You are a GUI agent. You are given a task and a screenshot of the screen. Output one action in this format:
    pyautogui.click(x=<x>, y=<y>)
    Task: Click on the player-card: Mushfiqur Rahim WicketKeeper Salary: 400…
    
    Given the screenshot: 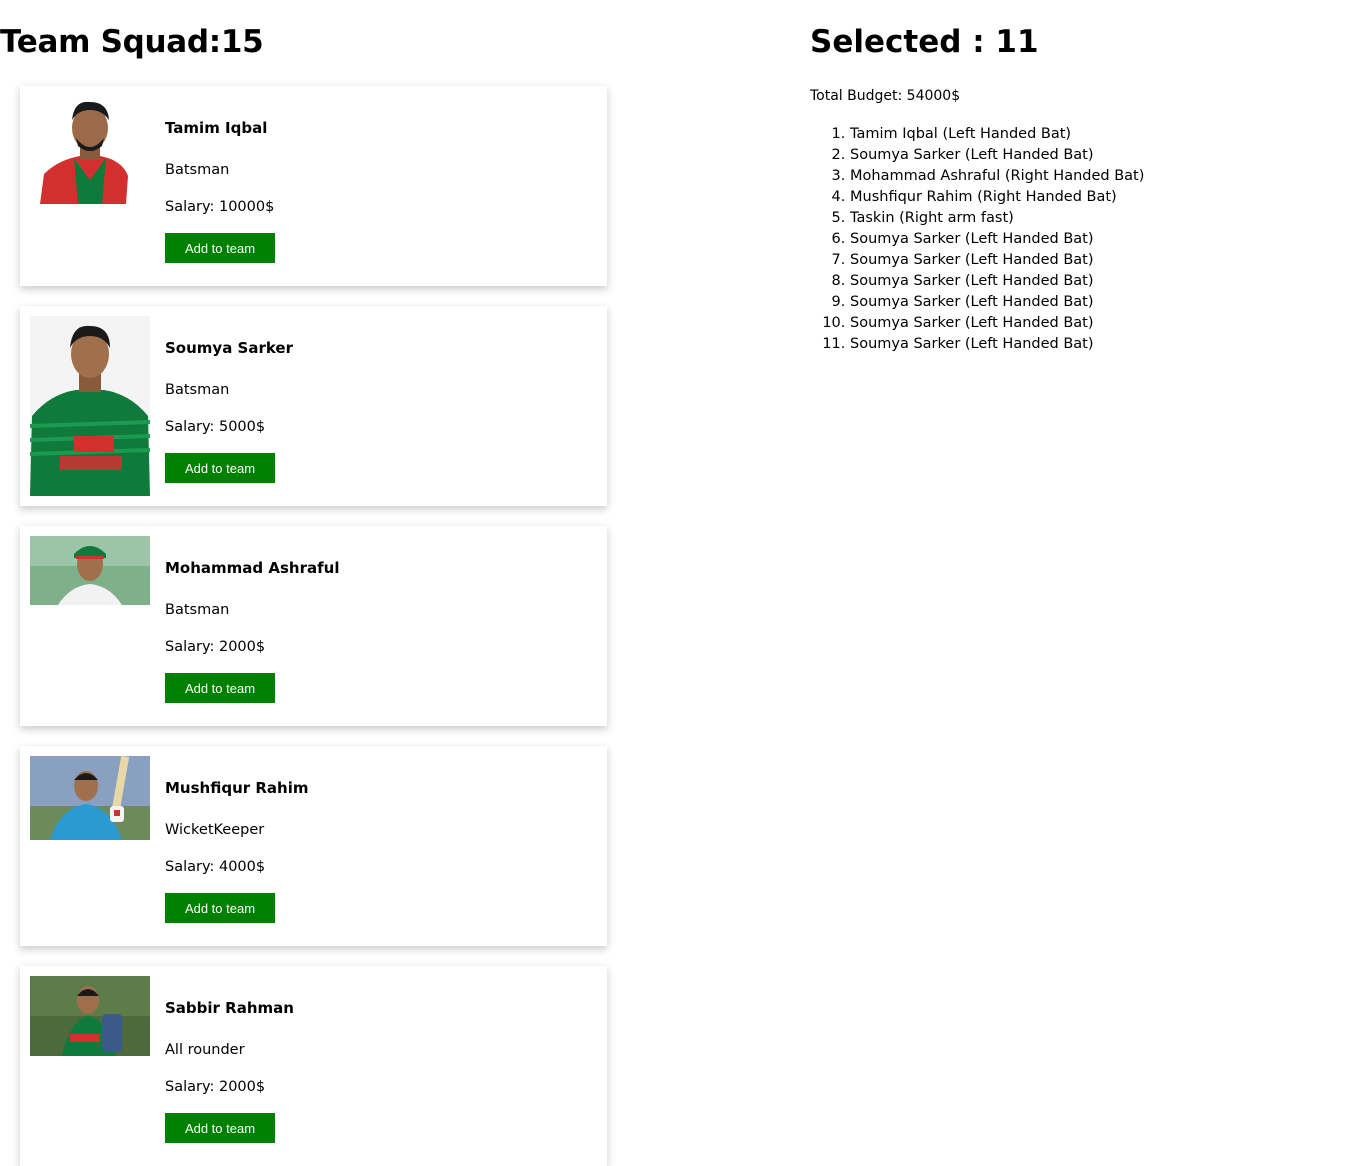 What is the action you would take?
    pyautogui.click(x=313, y=846)
    